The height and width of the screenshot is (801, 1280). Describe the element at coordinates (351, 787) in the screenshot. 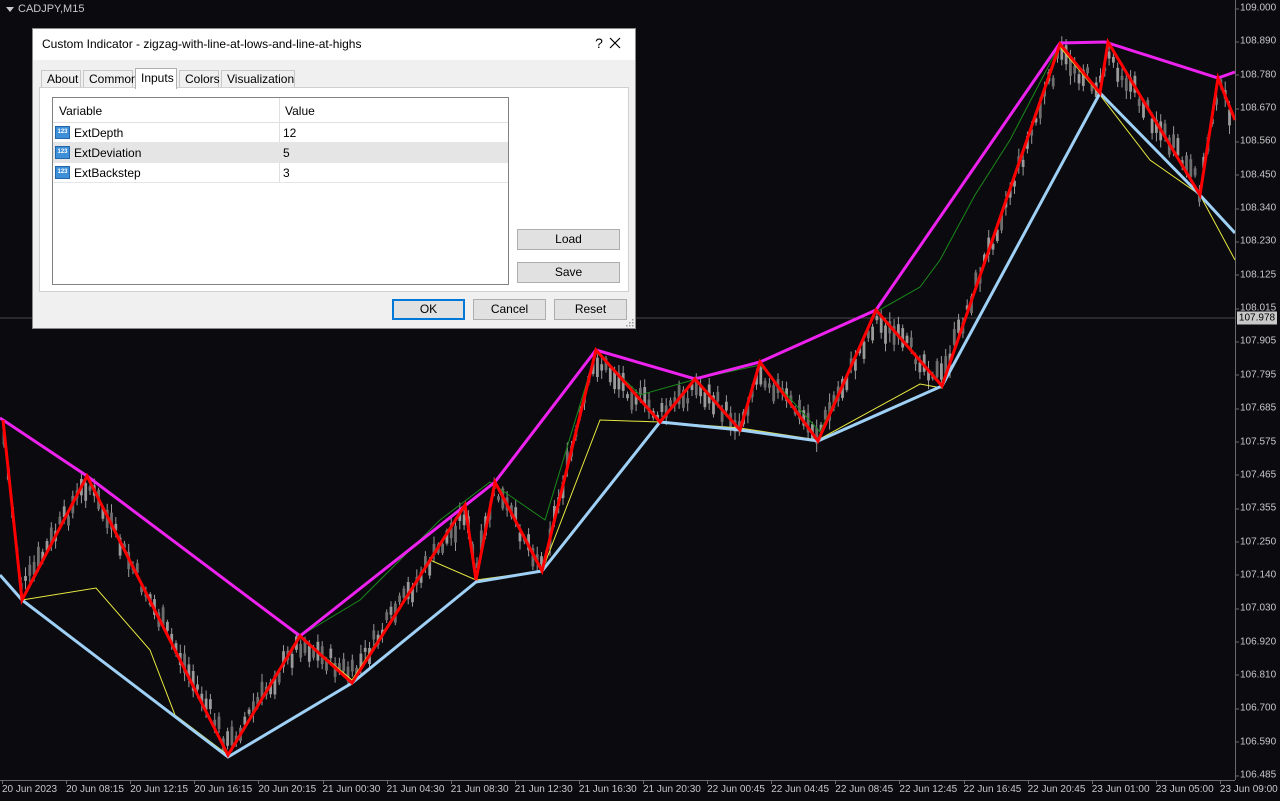

I see `time-tick-label: 21 Jun 00:30` at that location.